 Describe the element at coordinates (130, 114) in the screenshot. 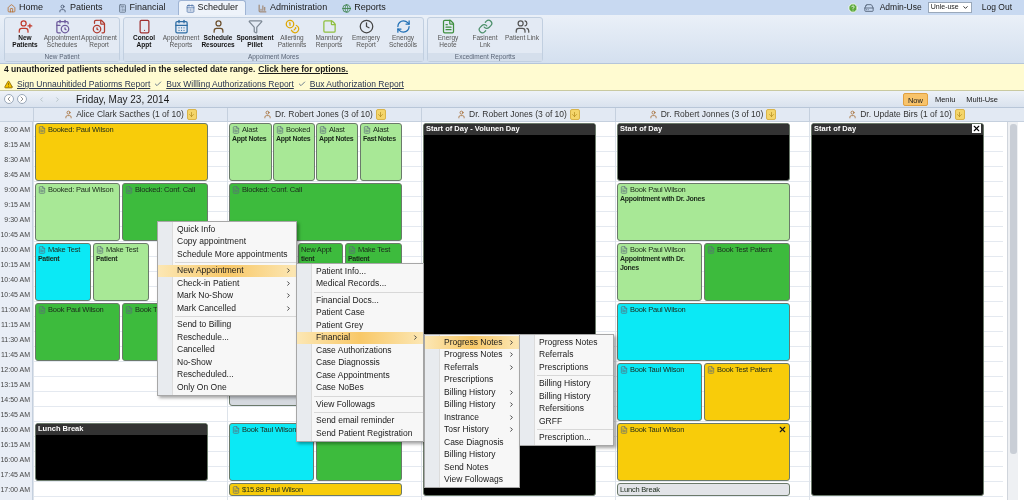

I see `column-header: Alice Clark Sacthes (1 of 10)` at that location.